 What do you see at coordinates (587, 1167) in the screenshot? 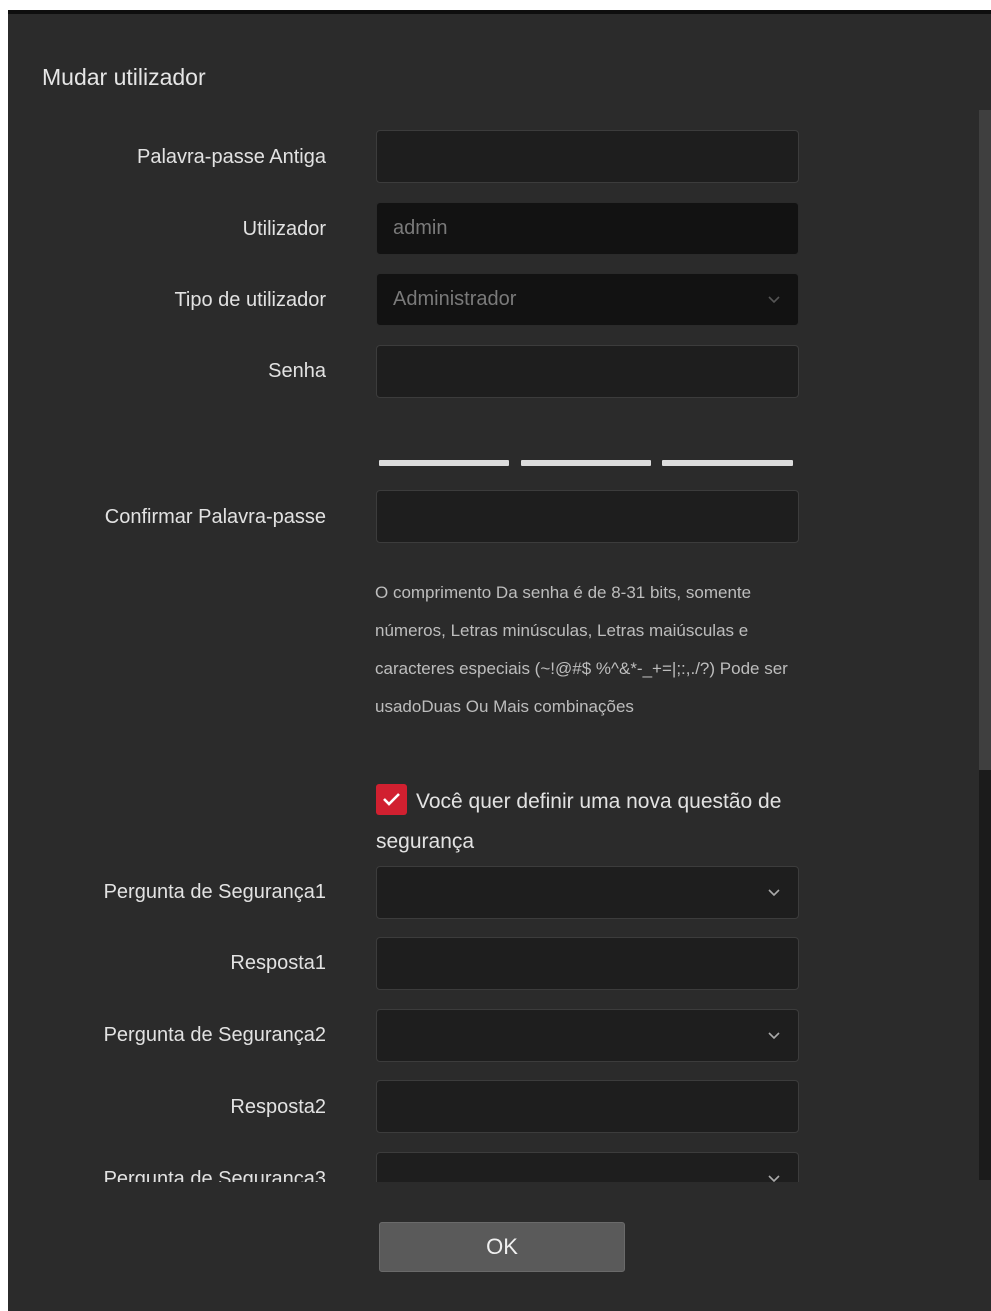
I see `question3-select` at bounding box center [587, 1167].